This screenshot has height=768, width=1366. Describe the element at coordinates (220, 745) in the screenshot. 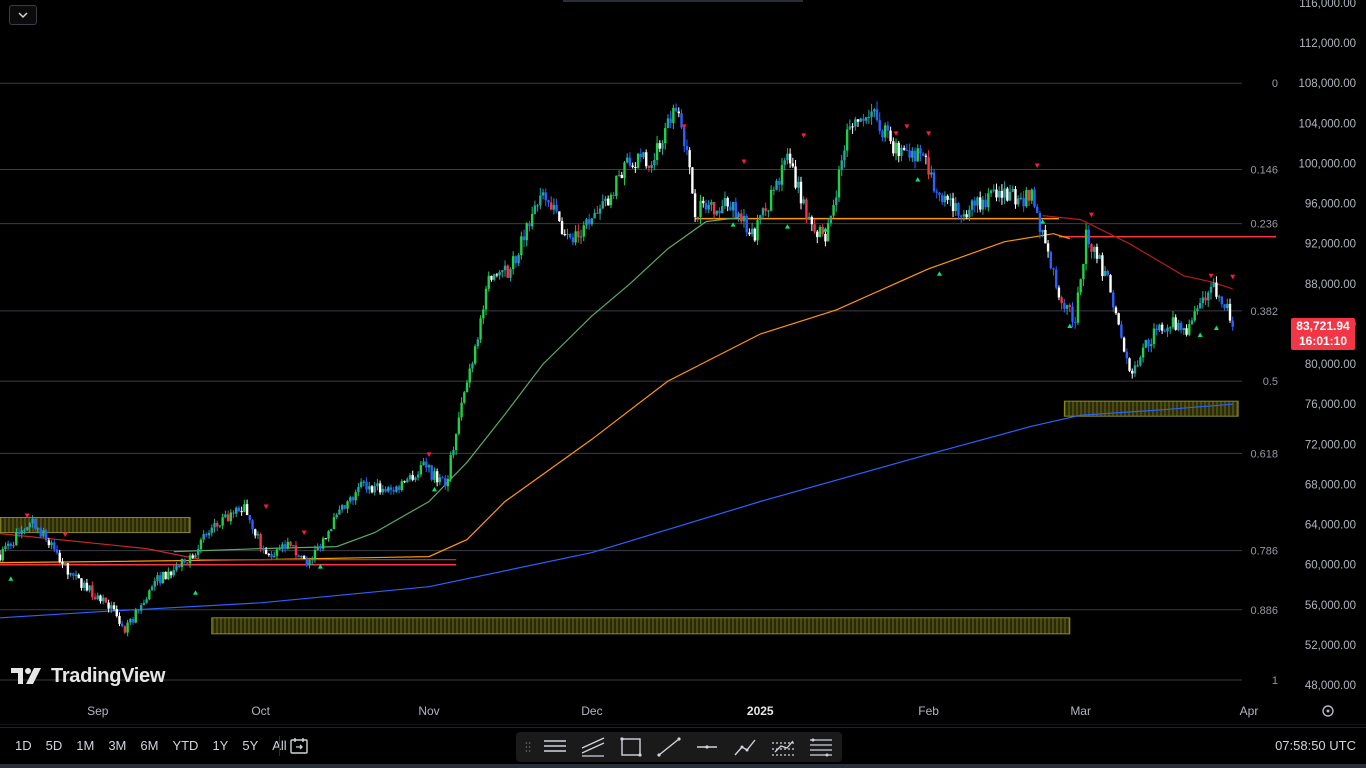

I see `range-button-1y: 1Y` at that location.